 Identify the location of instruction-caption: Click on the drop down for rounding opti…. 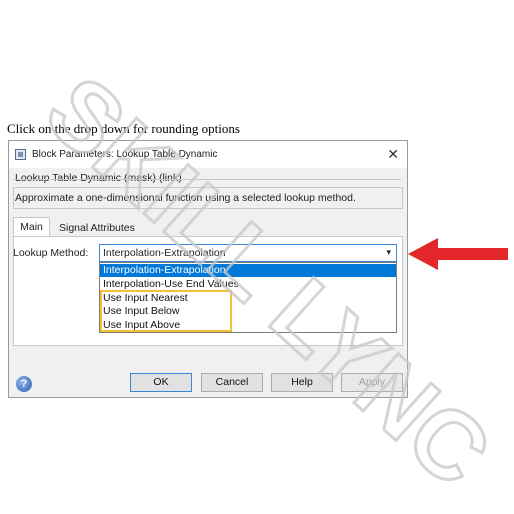
(123, 128).